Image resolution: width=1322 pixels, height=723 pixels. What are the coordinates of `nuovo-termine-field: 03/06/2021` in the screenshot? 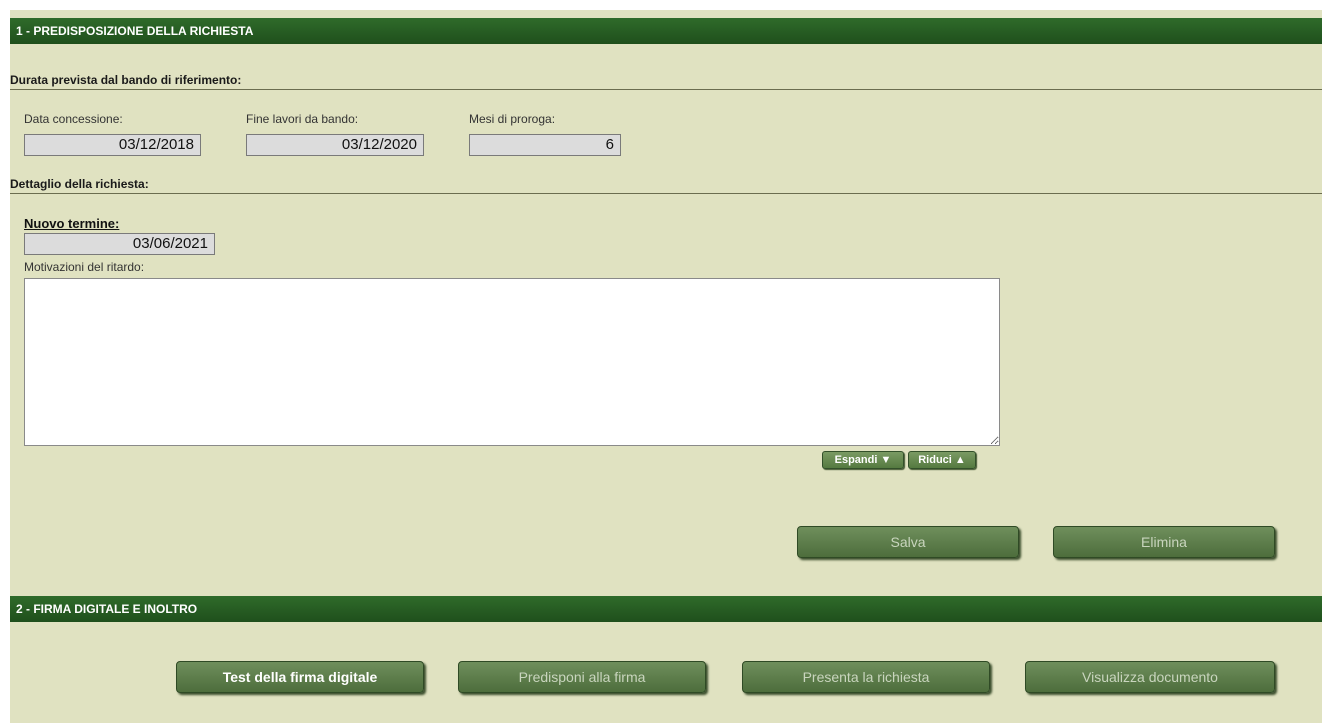 It's located at (119, 244).